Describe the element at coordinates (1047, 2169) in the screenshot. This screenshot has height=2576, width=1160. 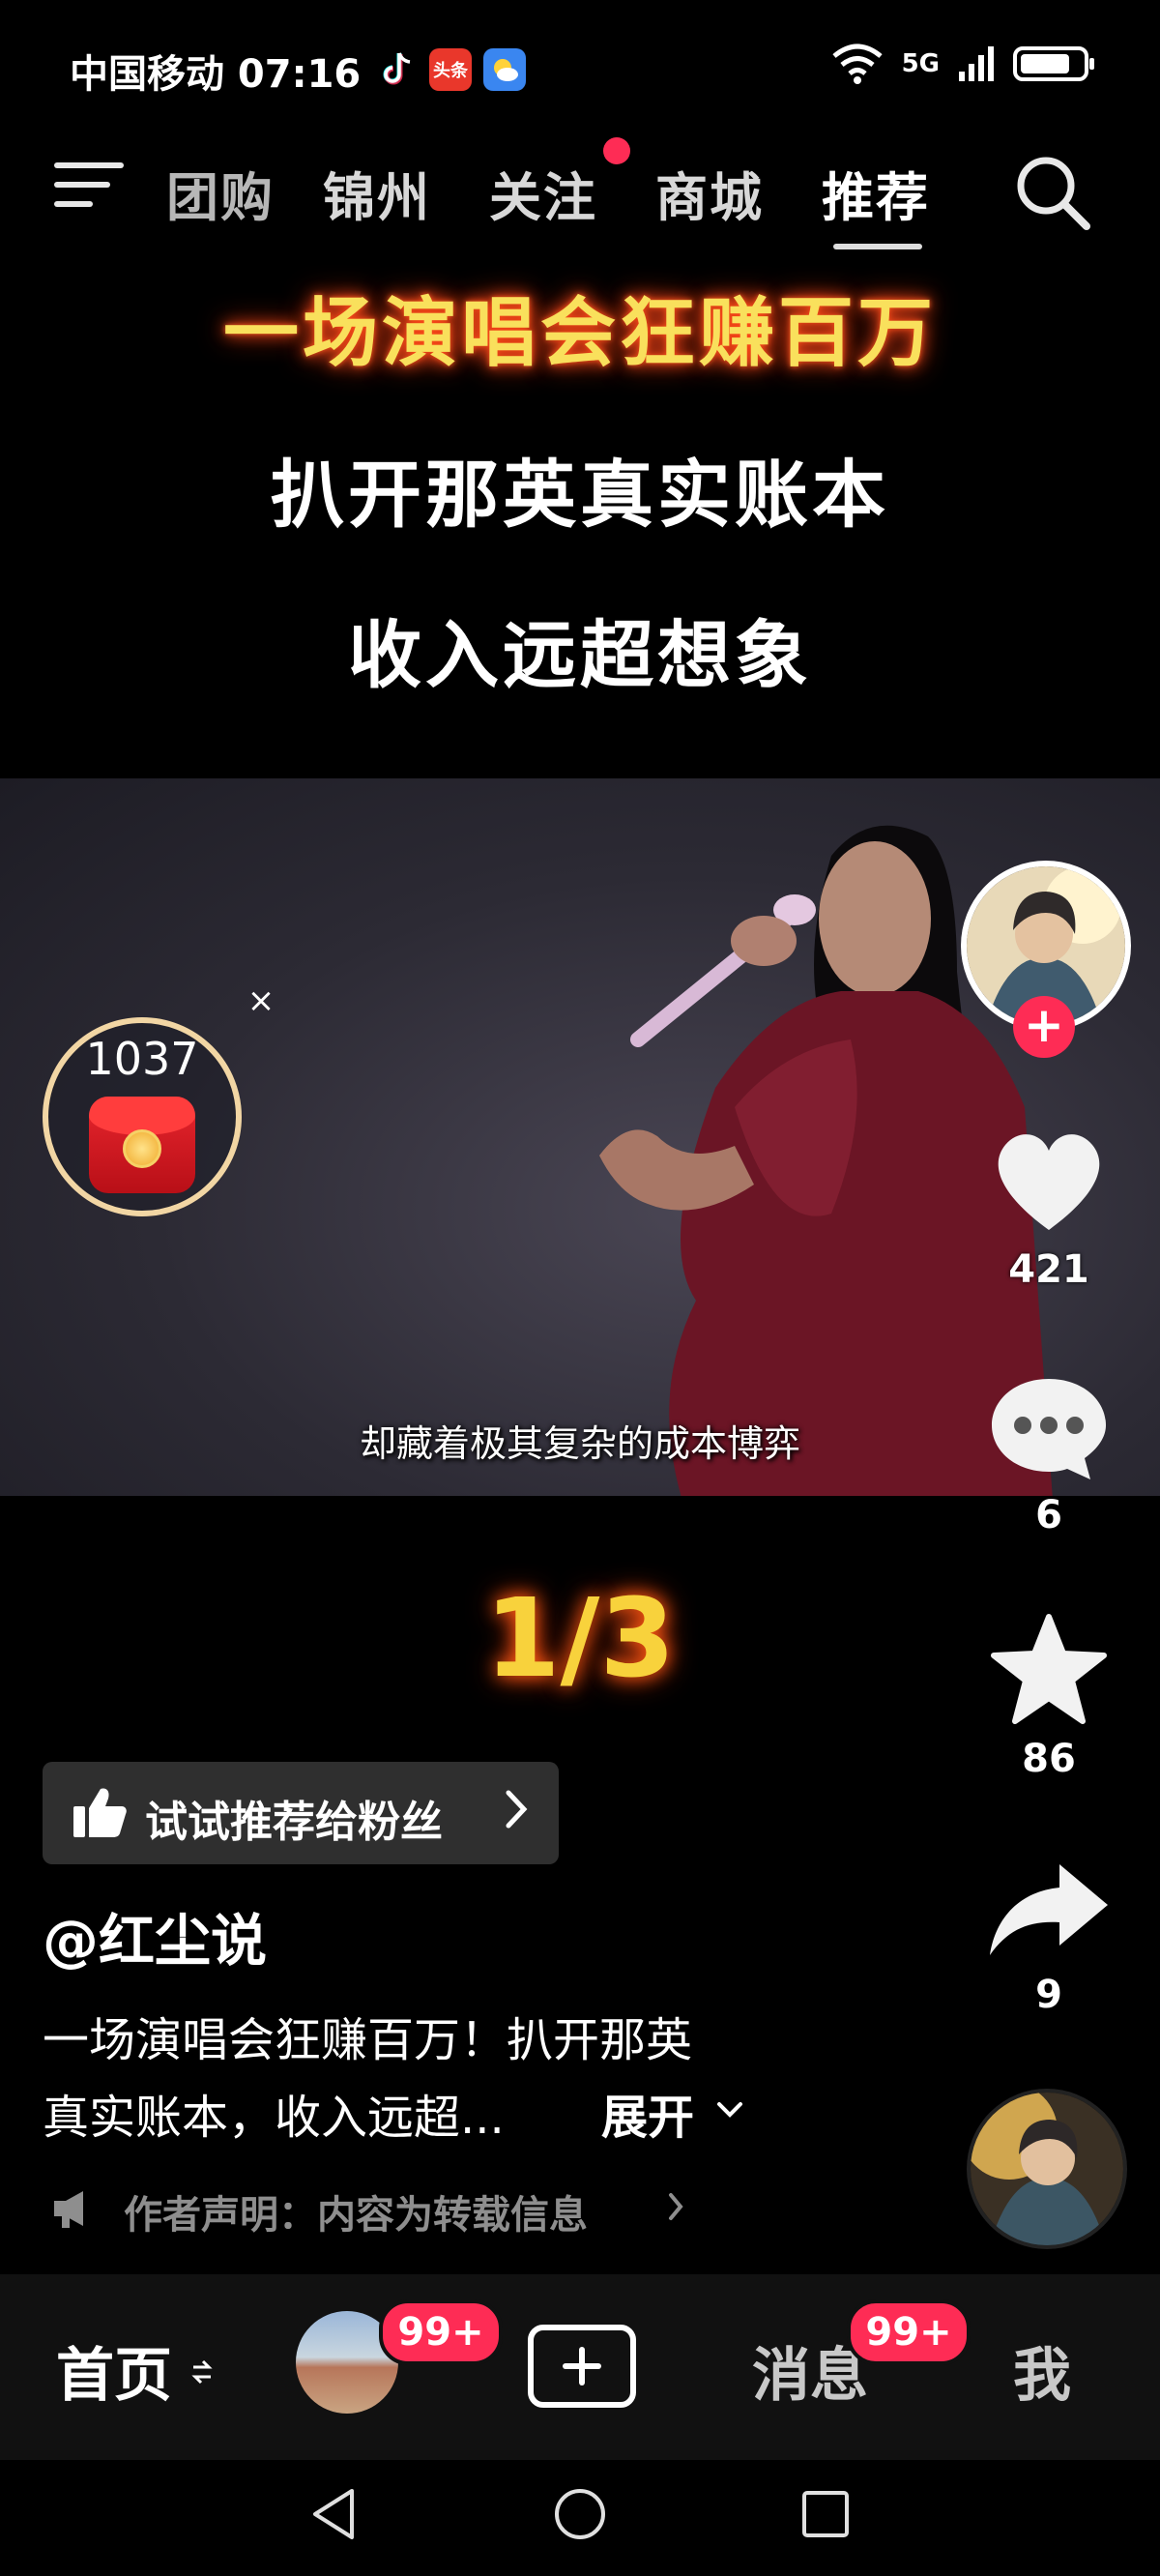
I see `music-disc` at that location.